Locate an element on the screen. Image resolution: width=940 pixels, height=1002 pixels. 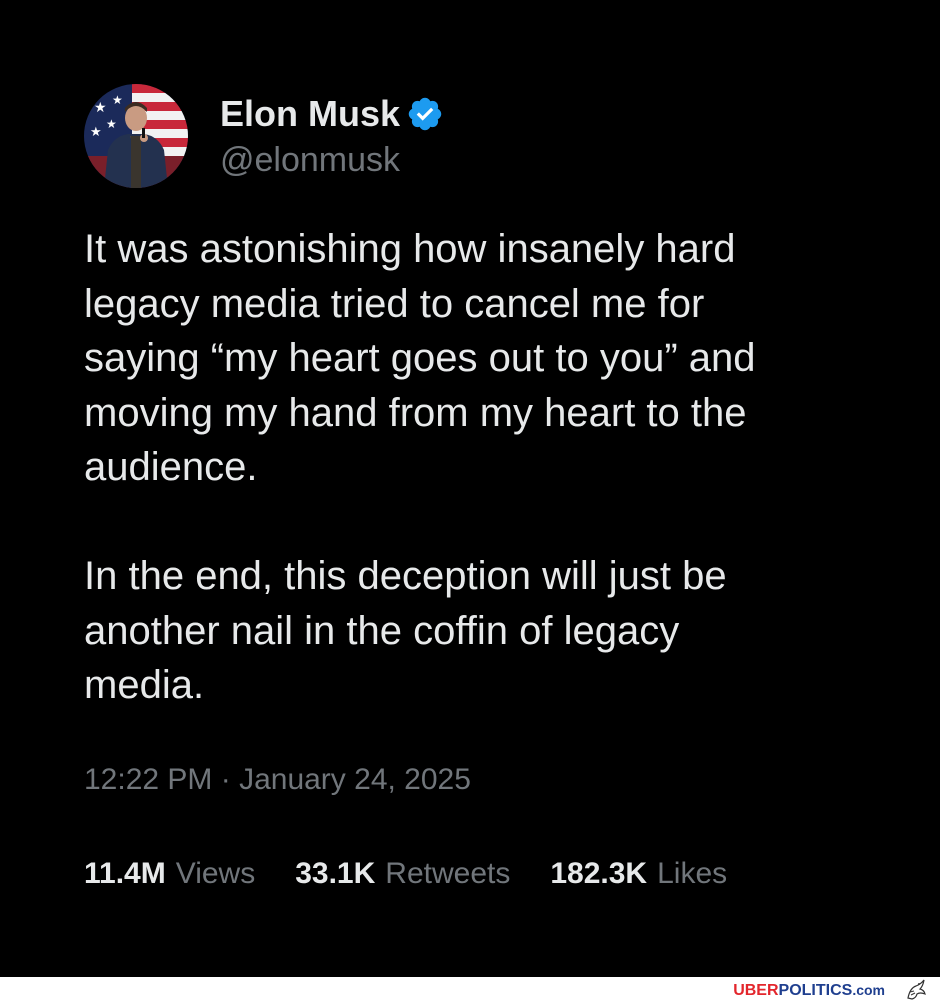
watermark-domain: .com is located at coordinates (868, 990).